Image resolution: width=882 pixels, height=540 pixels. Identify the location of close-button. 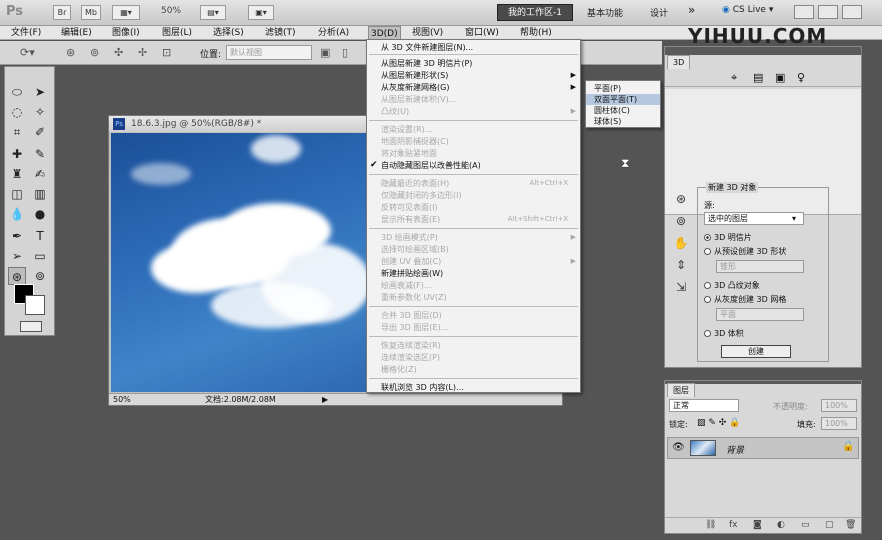
(852, 12).